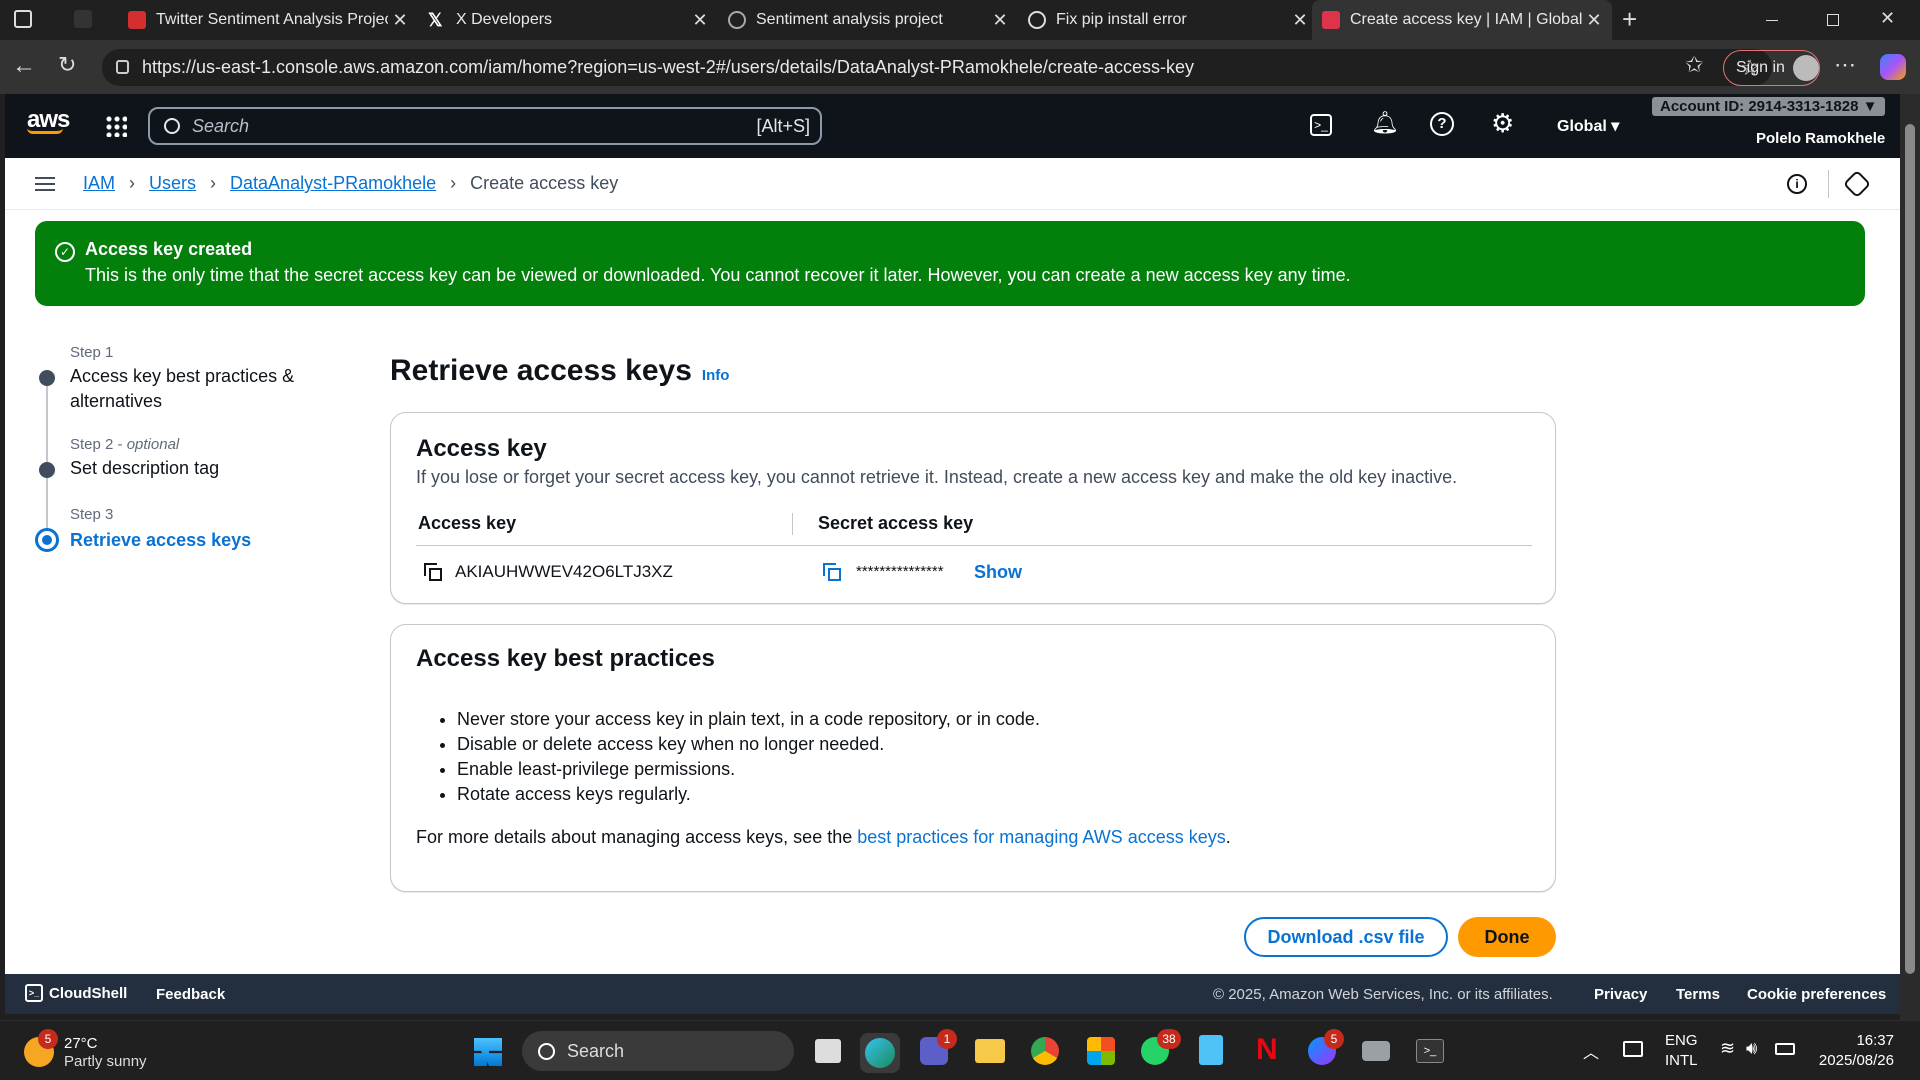 The image size is (1920, 1080). Describe the element at coordinates (880, 1053) in the screenshot. I see `edge-icon` at that location.